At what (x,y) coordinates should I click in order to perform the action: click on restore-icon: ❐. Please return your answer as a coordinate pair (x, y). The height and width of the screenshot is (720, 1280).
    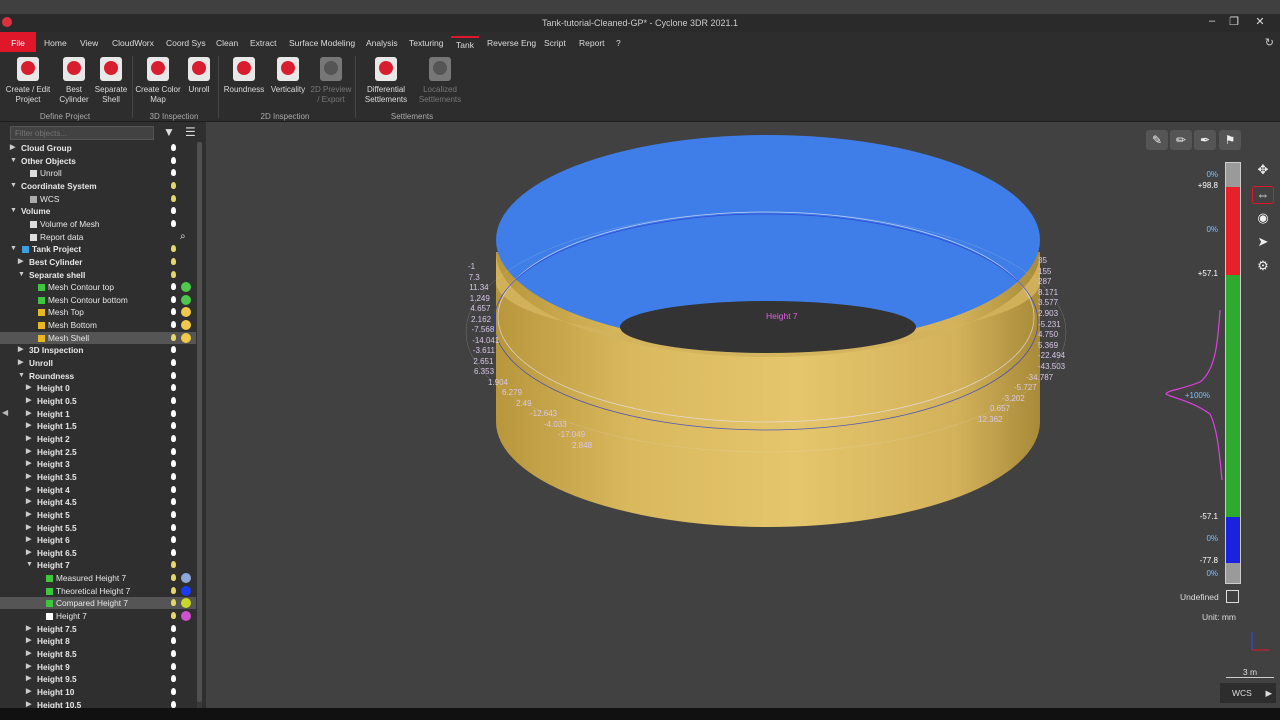
    Looking at the image, I should click on (1234, 21).